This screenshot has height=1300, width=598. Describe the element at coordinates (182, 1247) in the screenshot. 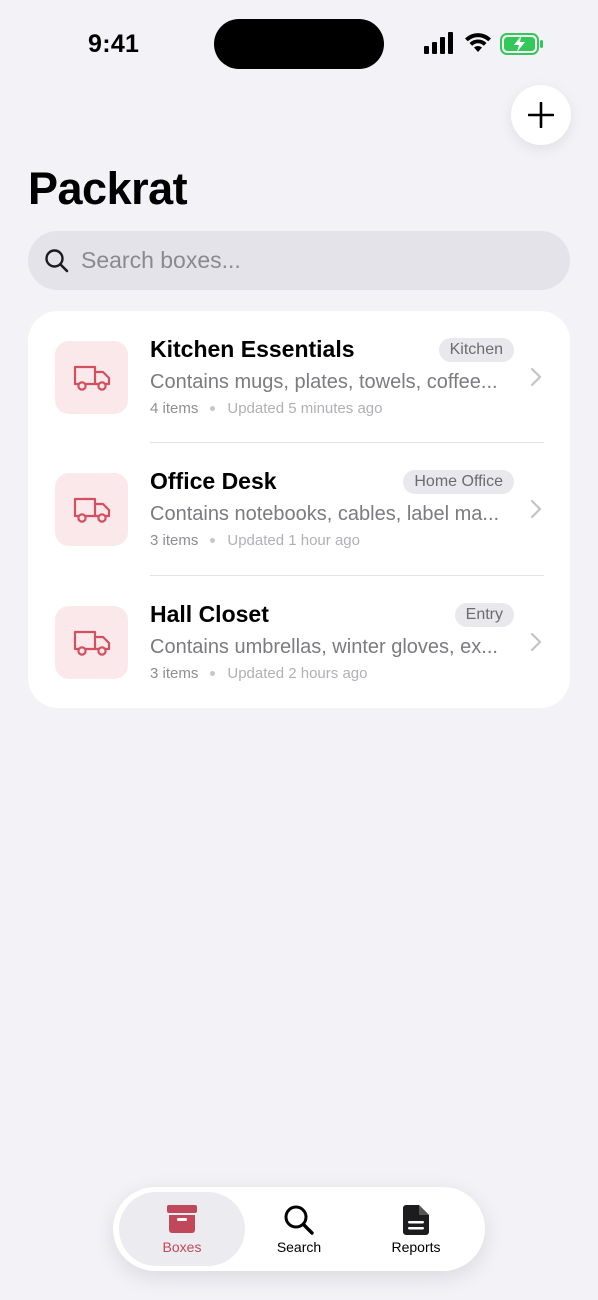

I see `tab-label: Boxes` at that location.